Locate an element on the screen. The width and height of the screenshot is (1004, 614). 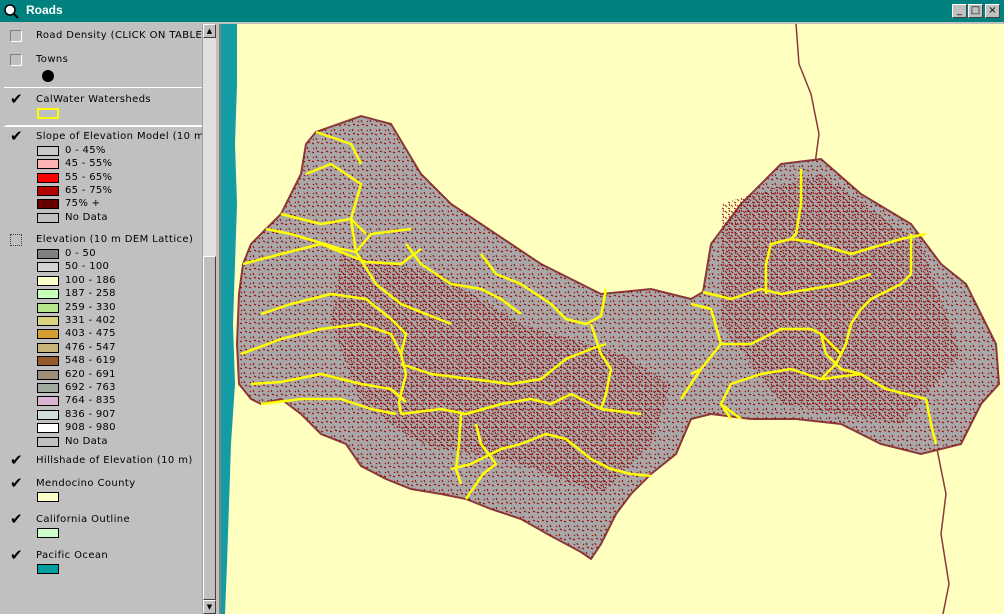
toc-scrollbar: ▲ ▼ is located at coordinates (209, 319).